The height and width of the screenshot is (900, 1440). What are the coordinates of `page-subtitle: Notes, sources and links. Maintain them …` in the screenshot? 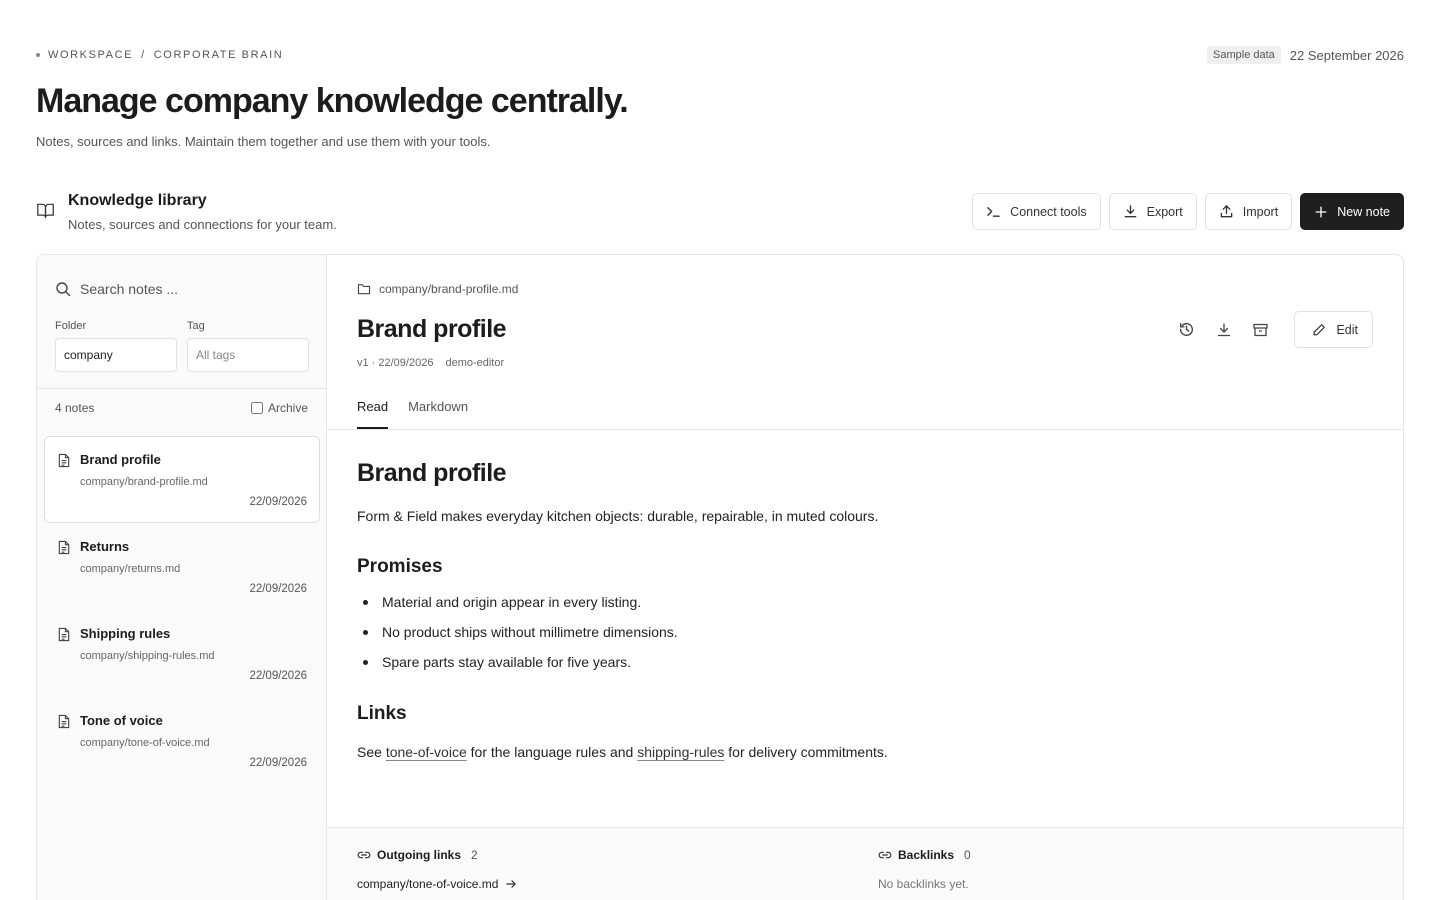 It's located at (263, 141).